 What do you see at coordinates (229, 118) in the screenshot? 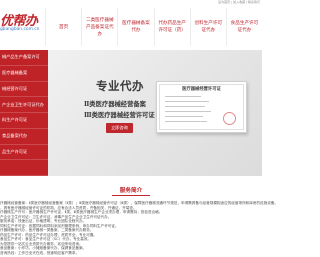
I see `seal-icon` at bounding box center [229, 118].